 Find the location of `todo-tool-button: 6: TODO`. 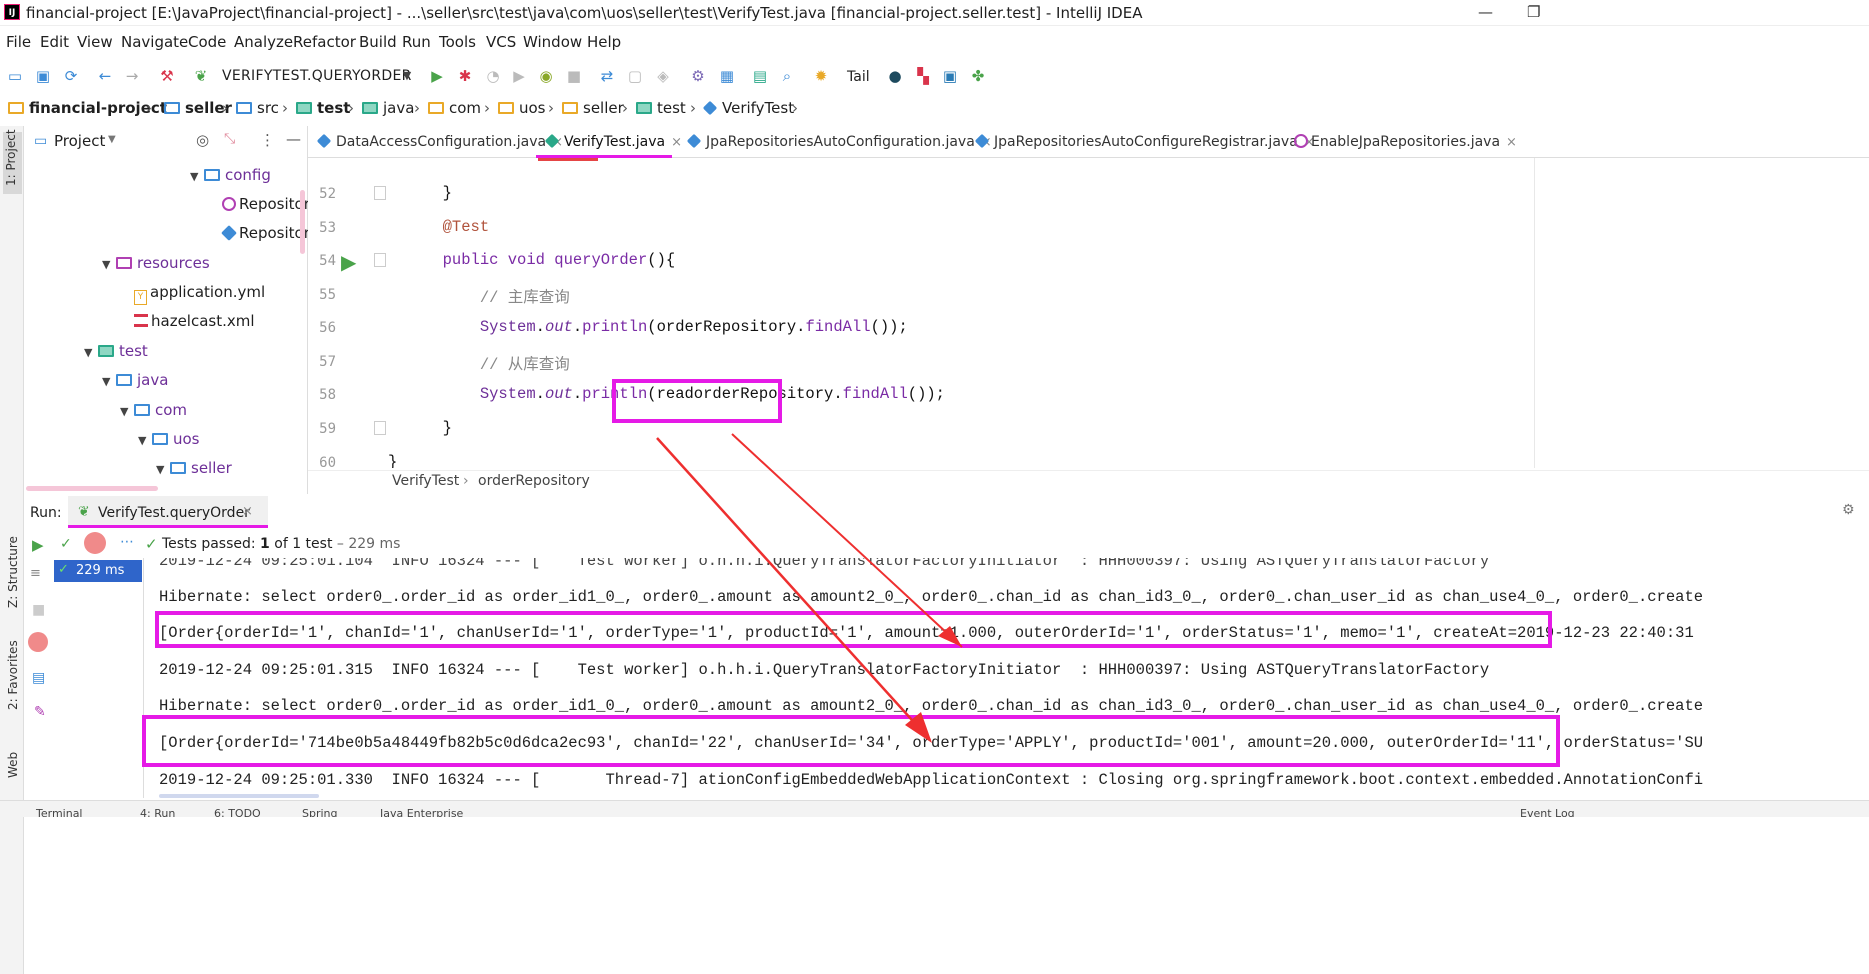

todo-tool-button: 6: TODO is located at coordinates (237, 812).